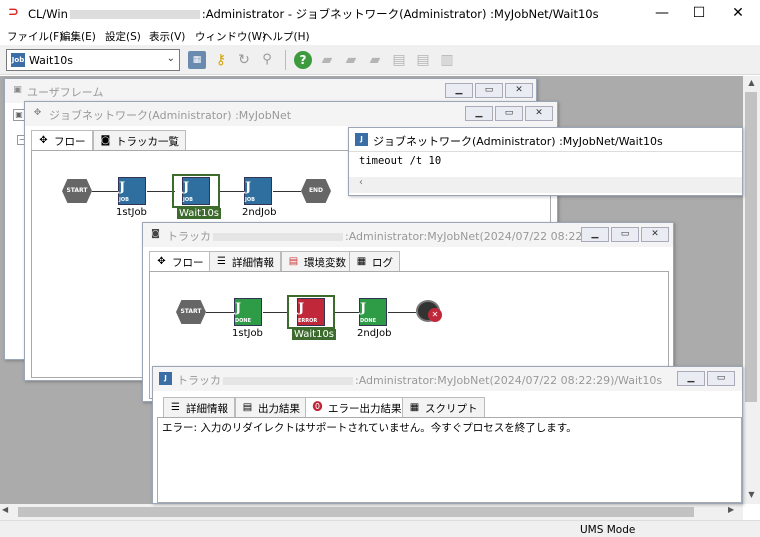 This screenshot has width=760, height=537. Describe the element at coordinates (105, 140) in the screenshot. I see `tracker-icon: ◙` at that location.